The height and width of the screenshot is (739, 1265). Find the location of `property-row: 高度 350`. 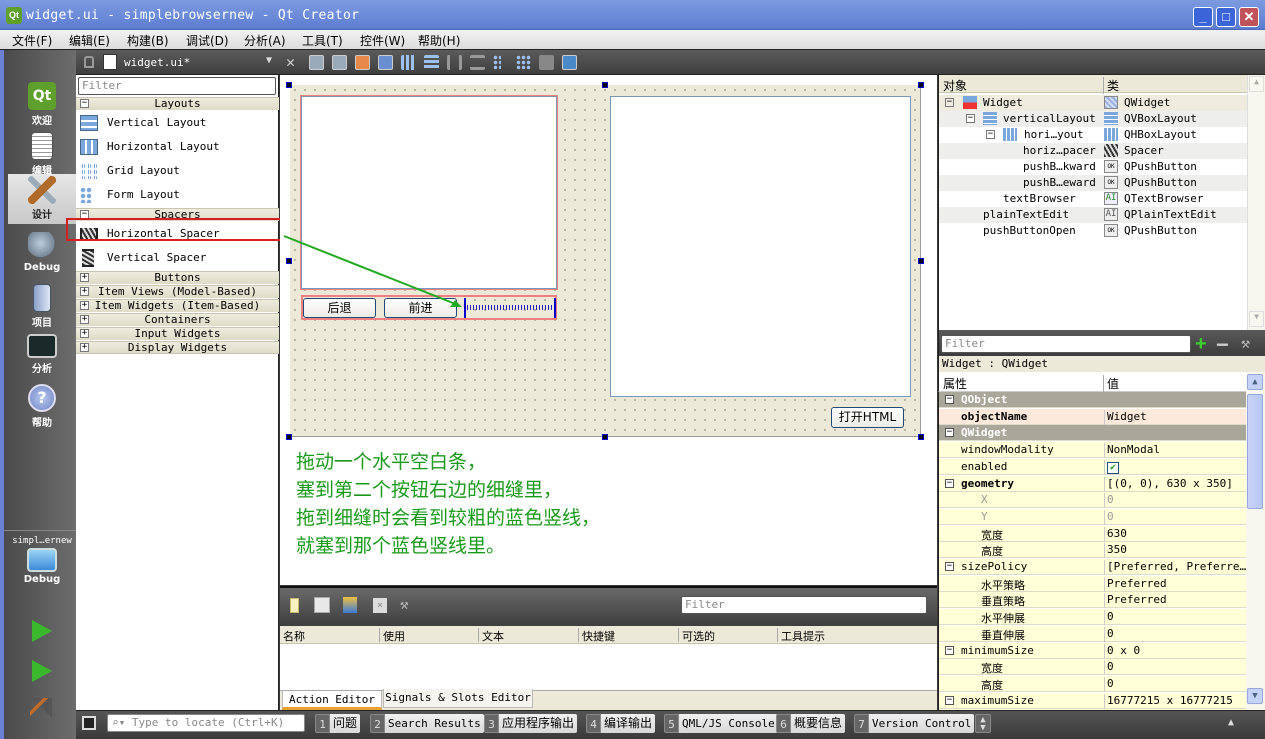

property-row: 高度 350 is located at coordinates (1092, 550).